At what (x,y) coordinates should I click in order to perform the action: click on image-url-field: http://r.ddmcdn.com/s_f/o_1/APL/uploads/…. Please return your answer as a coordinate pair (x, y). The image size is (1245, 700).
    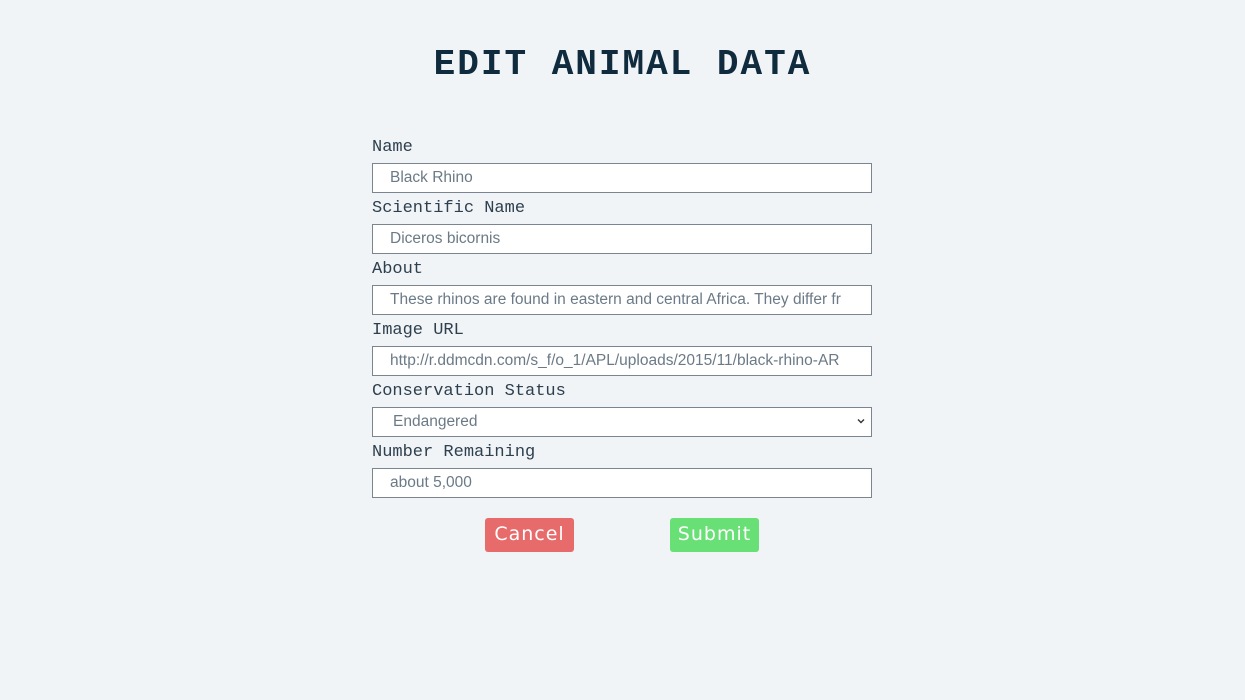
    Looking at the image, I should click on (622, 361).